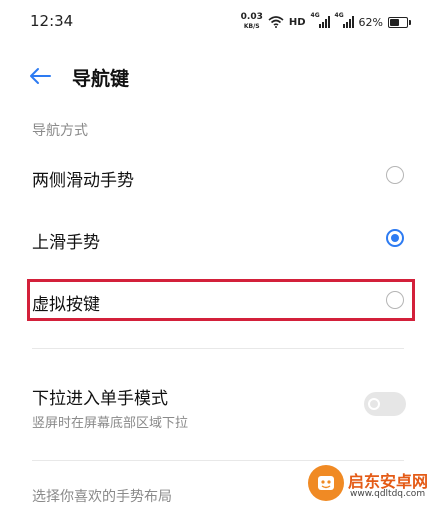 This screenshot has height=506, width=430. What do you see at coordinates (374, 404) in the screenshot?
I see `toggle-knob` at bounding box center [374, 404].